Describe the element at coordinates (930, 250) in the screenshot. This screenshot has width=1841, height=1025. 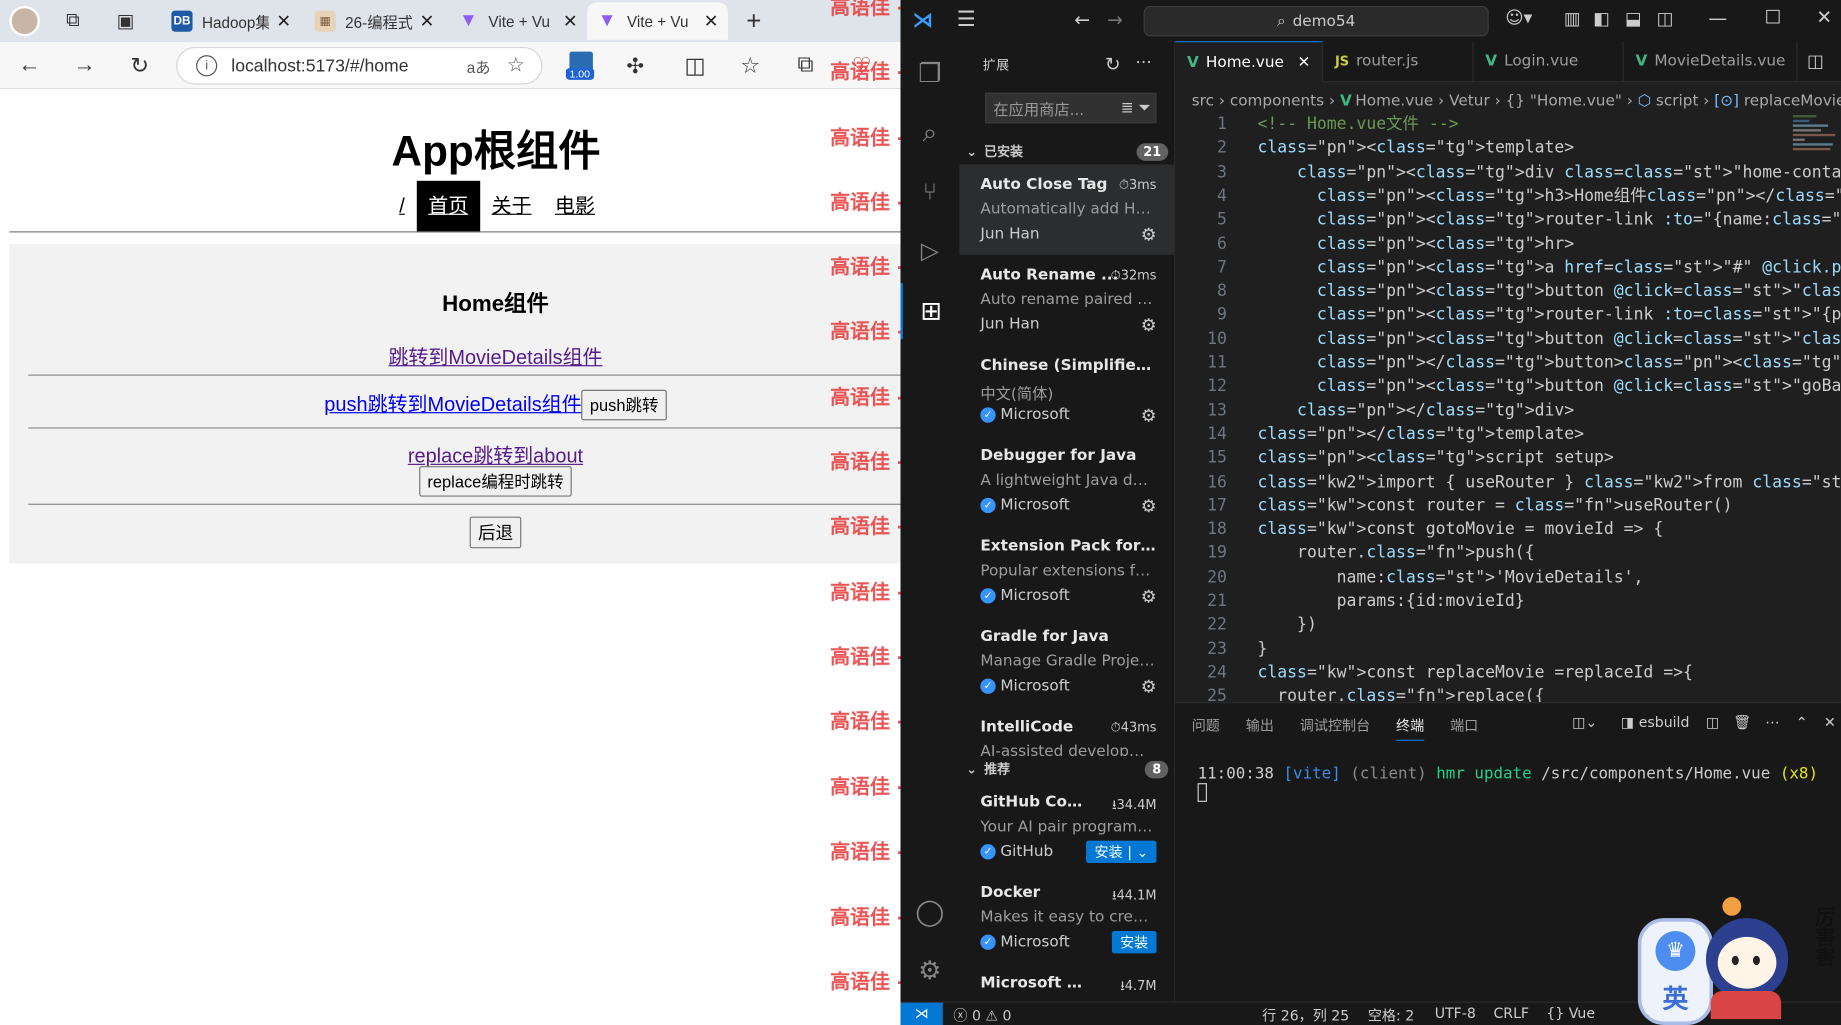
I see `run-debug-icon: ▷` at that location.